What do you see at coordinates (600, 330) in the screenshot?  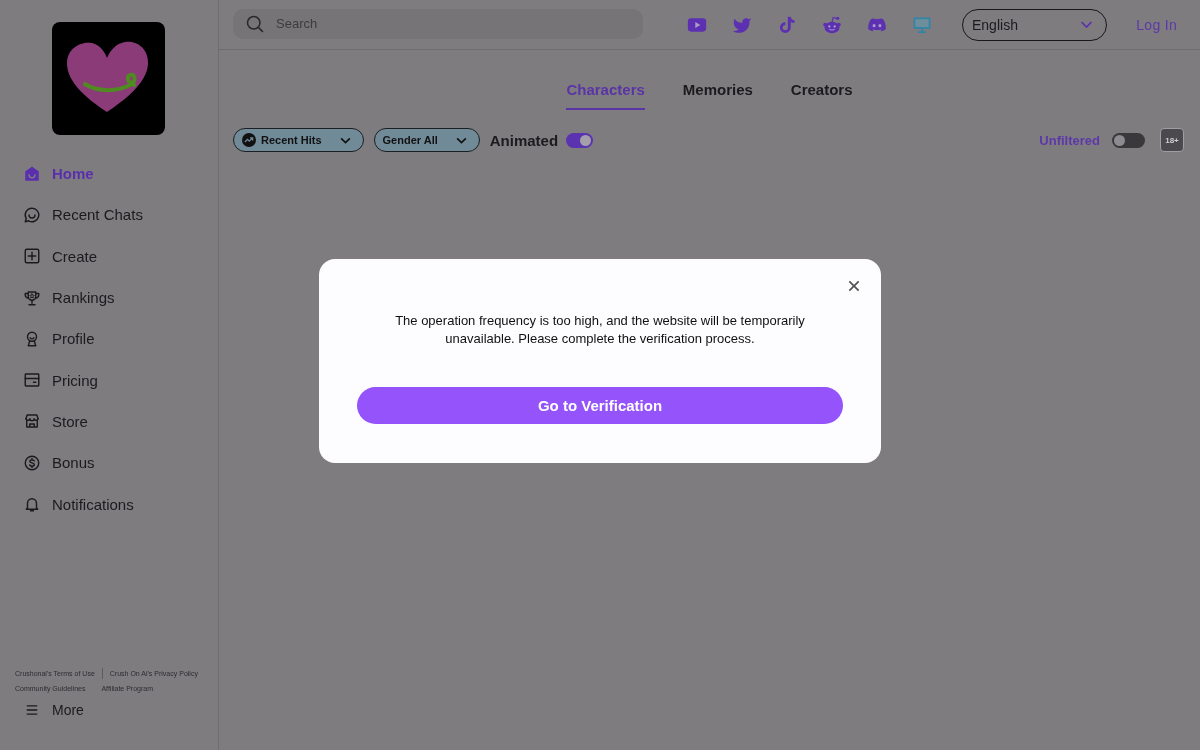 I see `dialog-message: The operation frequency is too high, and the website will be temporarily unavailable. Please complete the verification process.` at bounding box center [600, 330].